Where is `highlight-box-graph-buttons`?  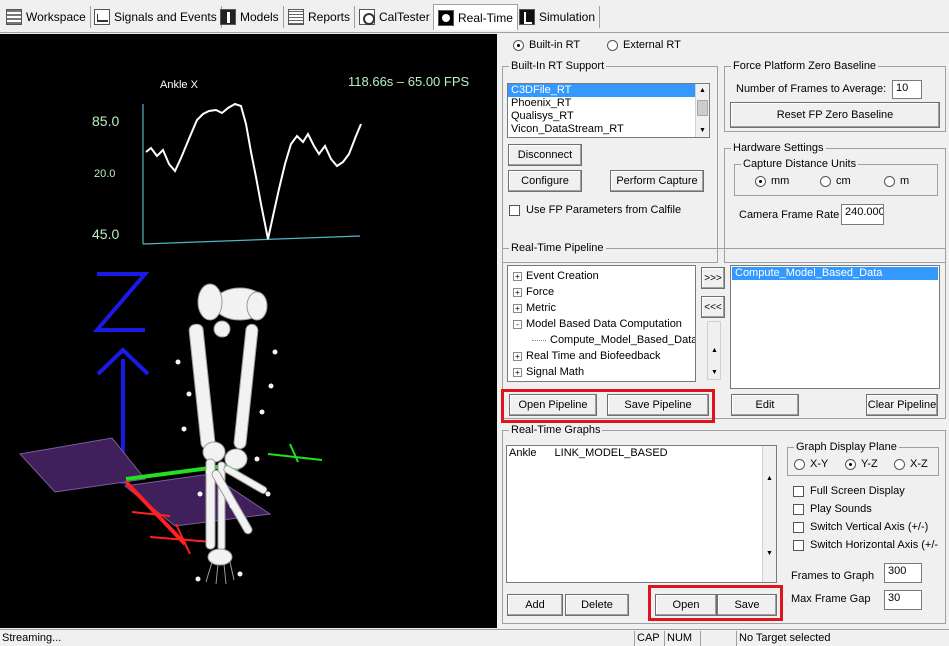 highlight-box-graph-buttons is located at coordinates (715, 603).